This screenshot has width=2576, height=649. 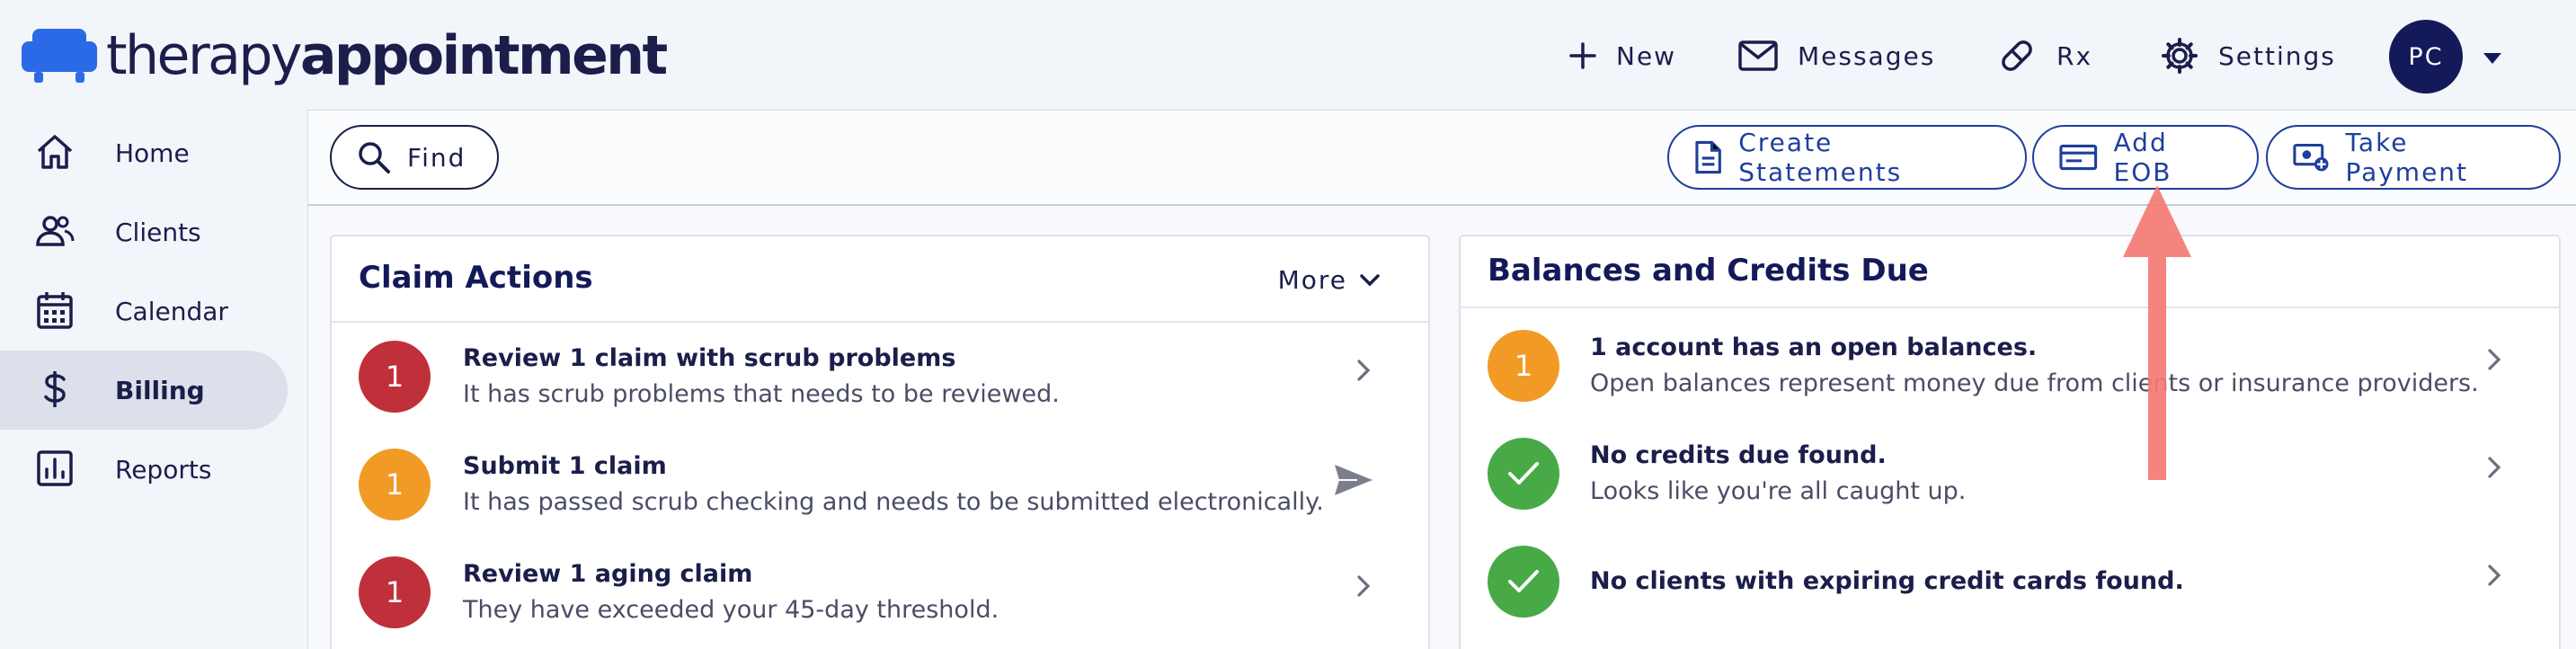 I want to click on sidebar-item-label: Billing, so click(x=160, y=390).